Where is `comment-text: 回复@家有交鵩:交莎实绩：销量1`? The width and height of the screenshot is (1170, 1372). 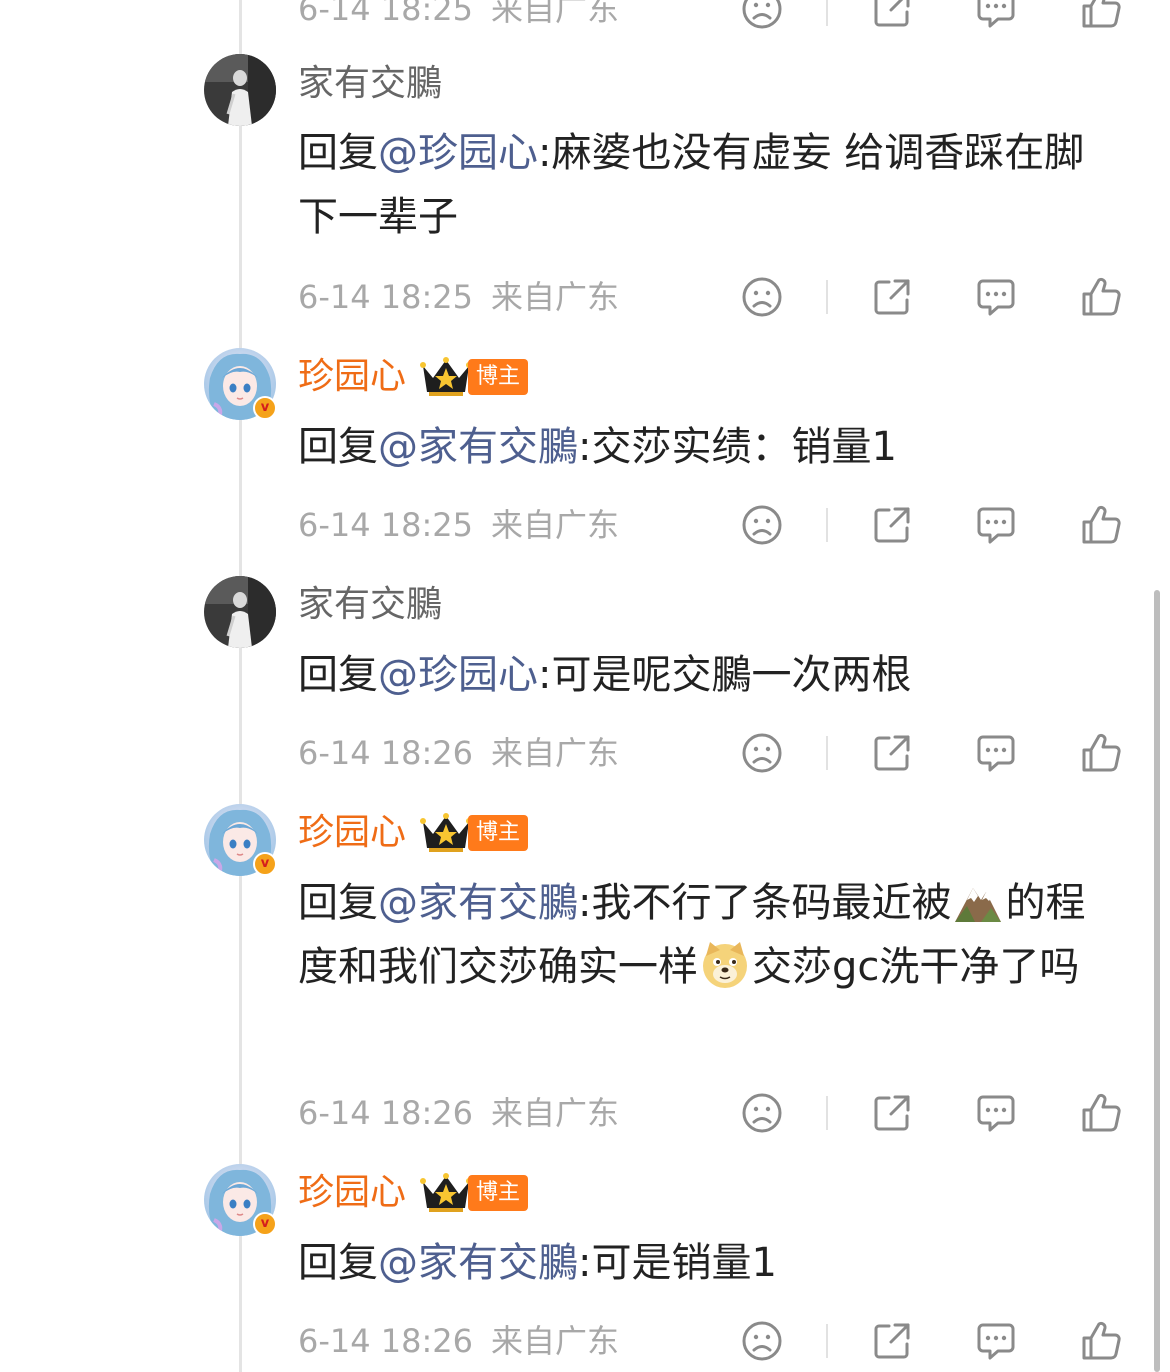 comment-text: 回复@家有交鵩:交莎实绩：销量1 is located at coordinates (597, 447).